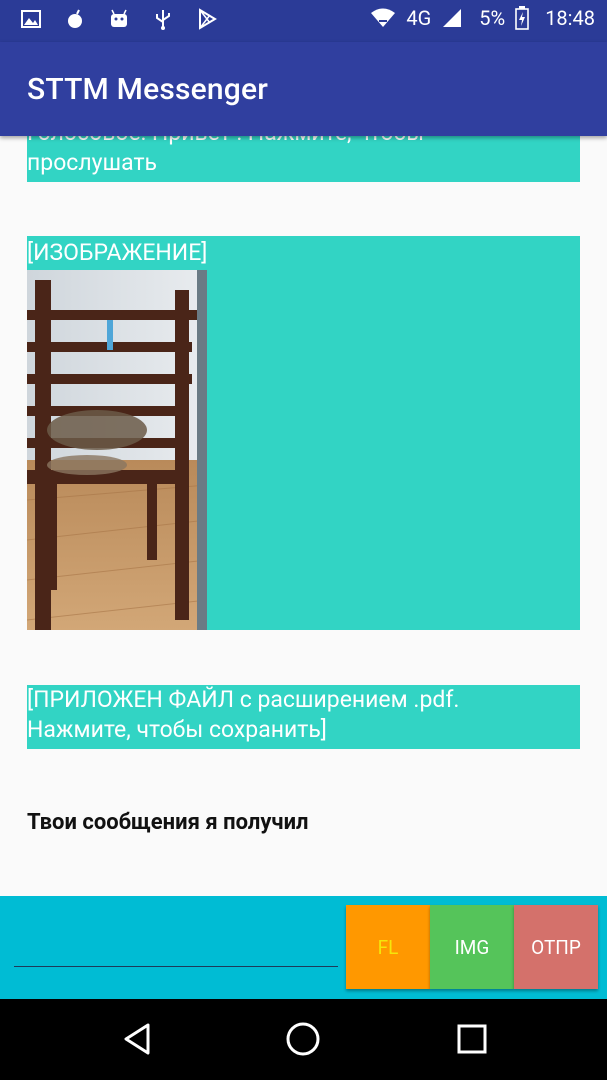 Image resolution: width=607 pixels, height=1080 pixels. Describe the element at coordinates (388, 947) in the screenshot. I see `attach-file-button: FL` at that location.